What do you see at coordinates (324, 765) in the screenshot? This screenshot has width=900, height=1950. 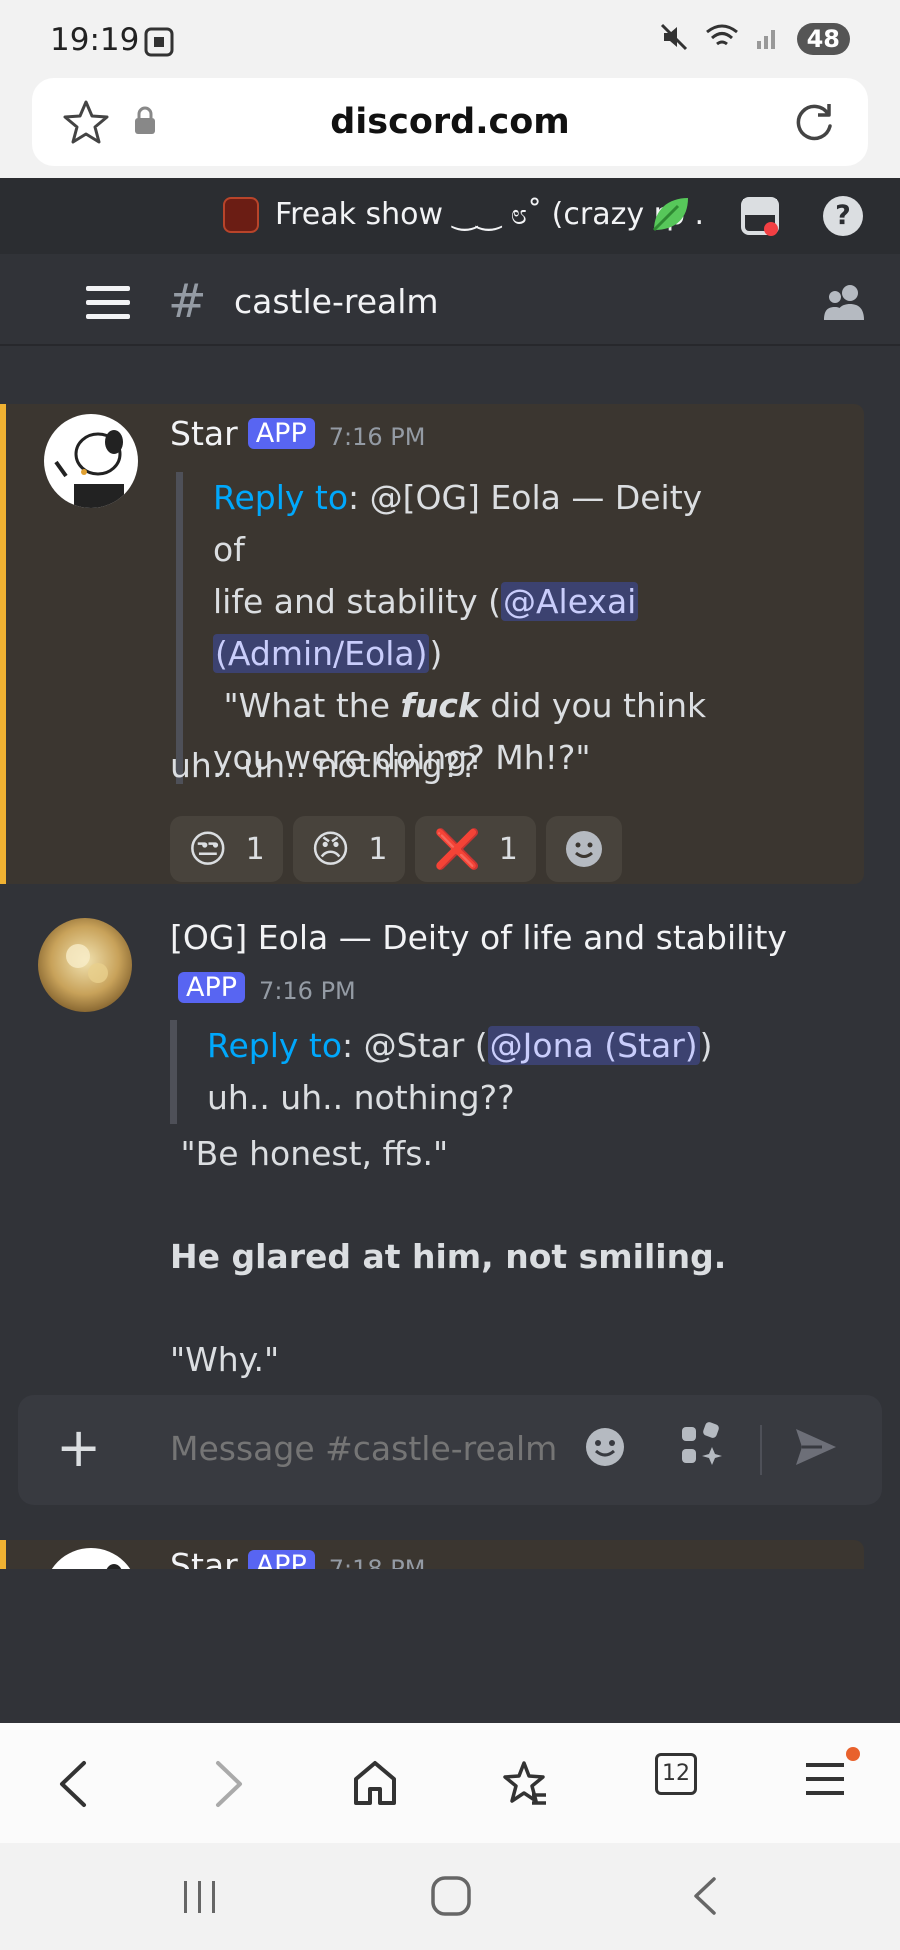 I see `message-body: uh.. uh.. nothing??` at bounding box center [324, 765].